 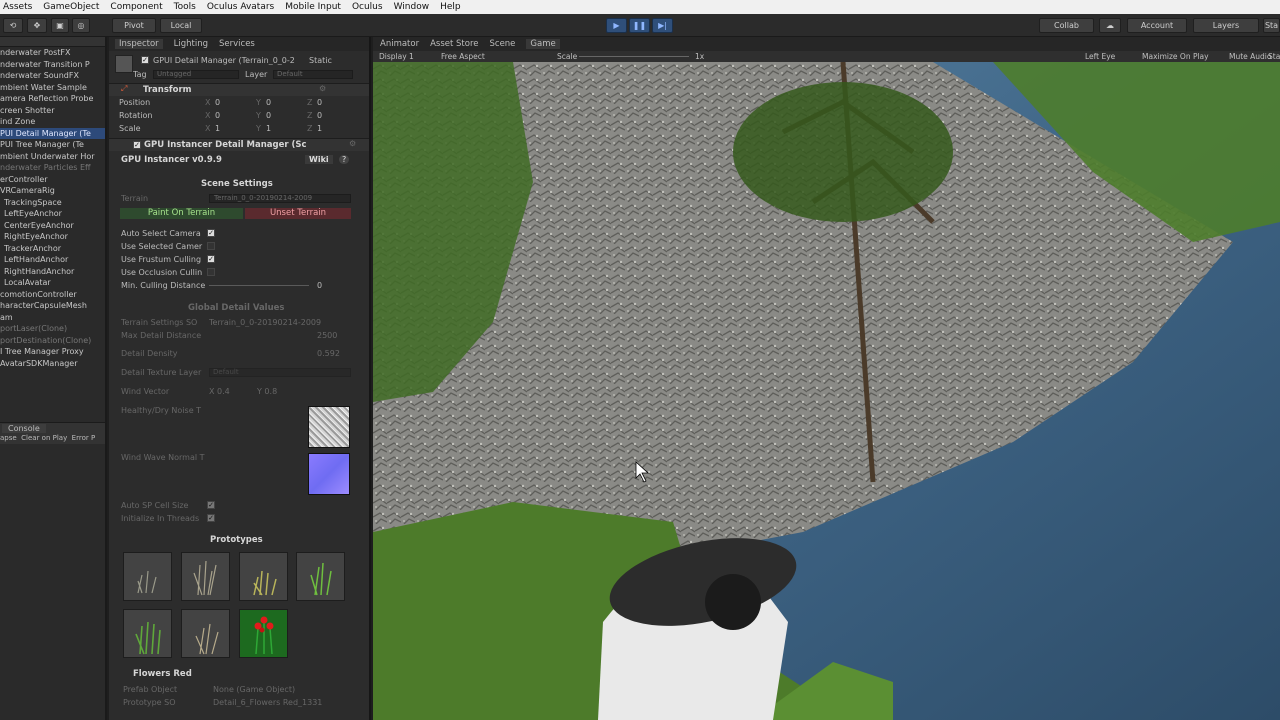 I want to click on static-toggle: Static, so click(x=320, y=60).